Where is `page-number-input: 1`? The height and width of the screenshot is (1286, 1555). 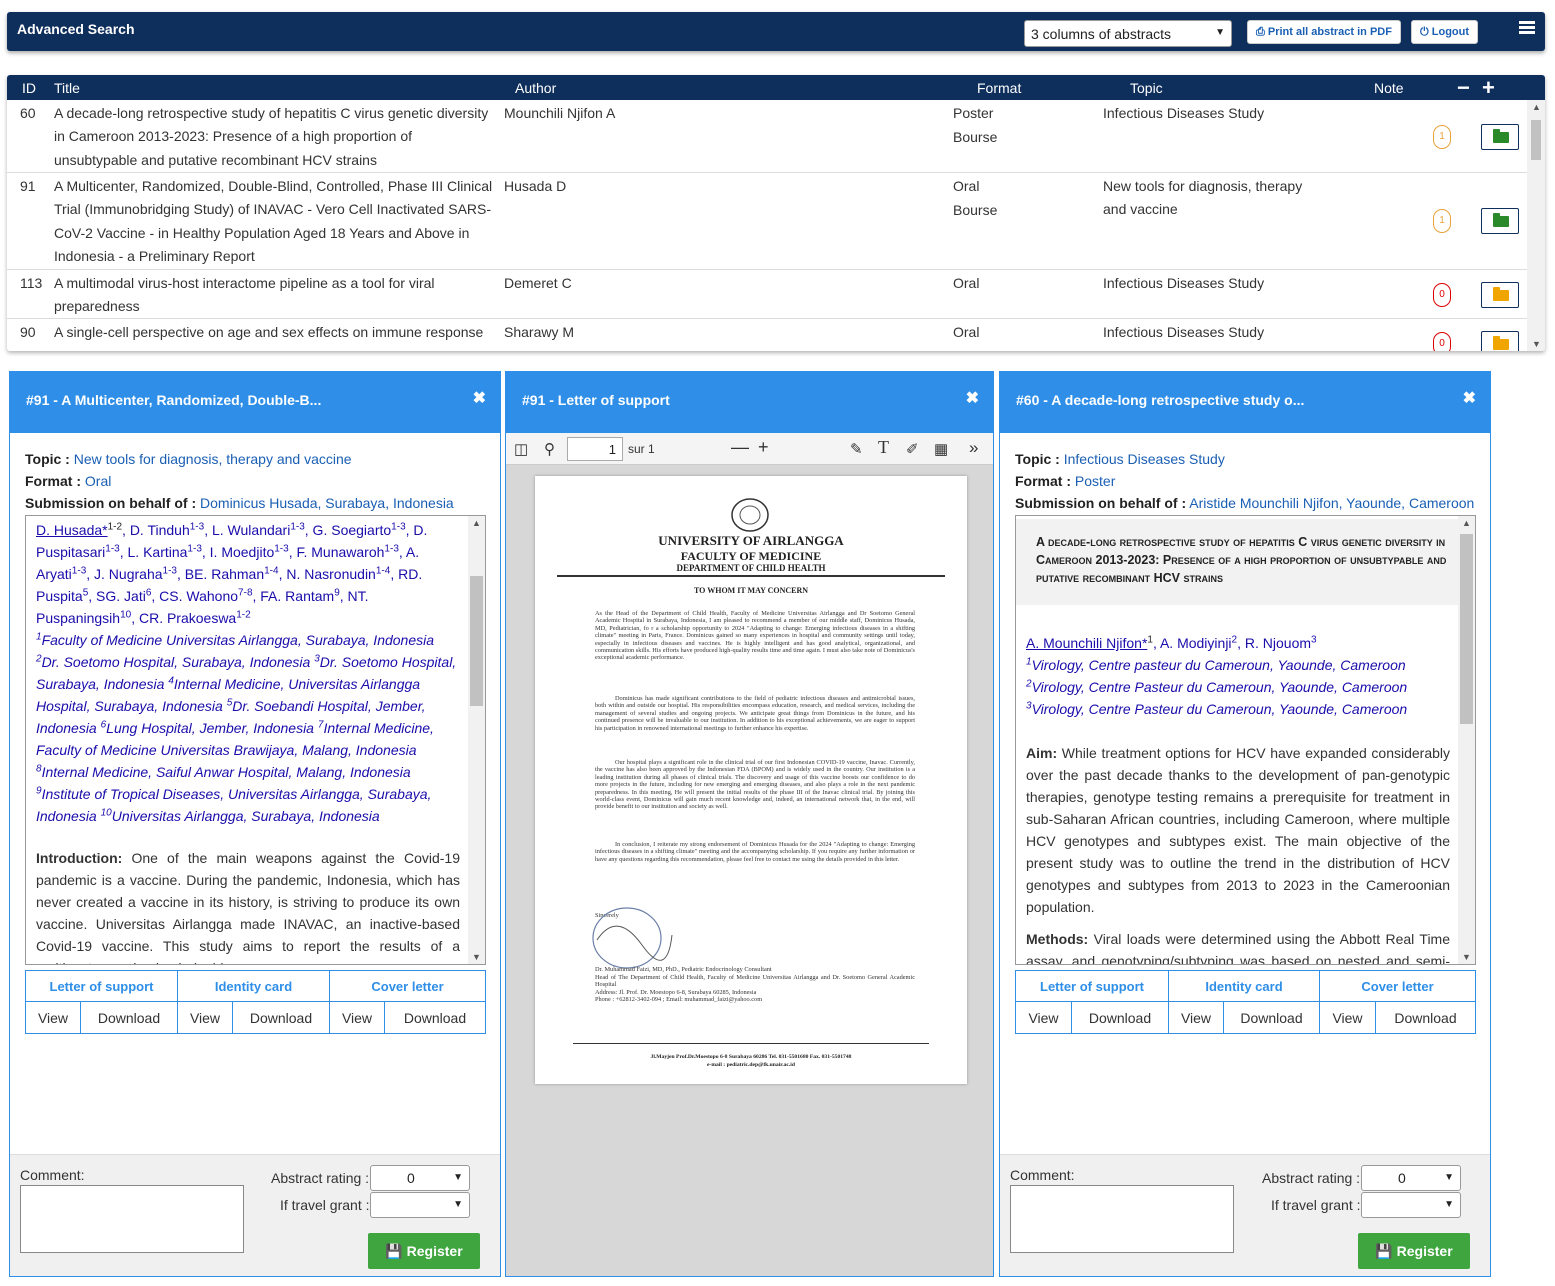 page-number-input: 1 is located at coordinates (595, 449).